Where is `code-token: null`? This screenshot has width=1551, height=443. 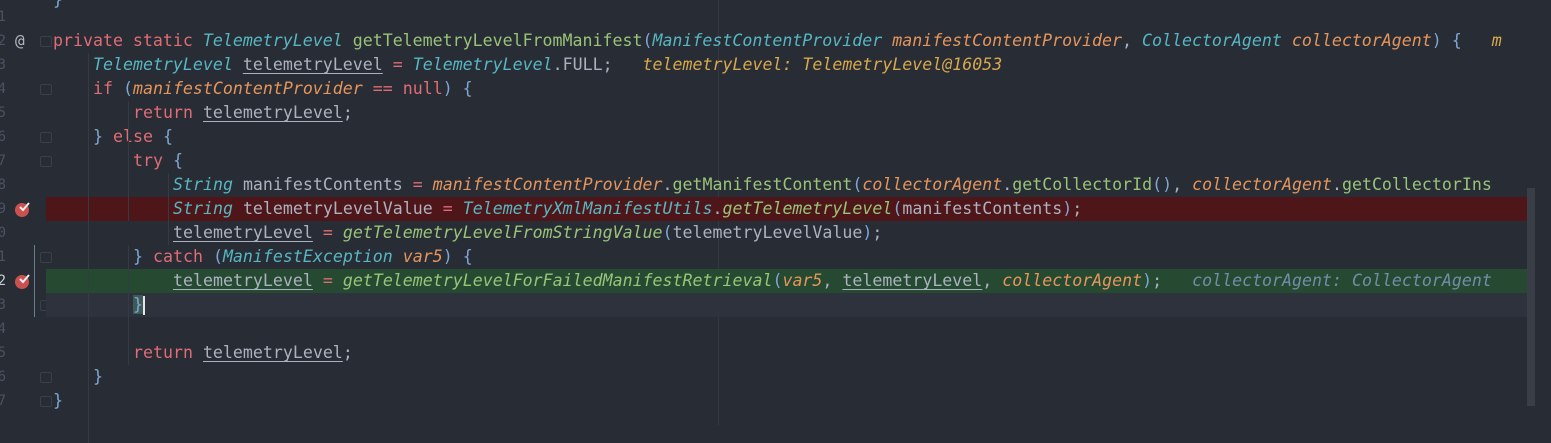
code-token: null is located at coordinates (422, 88).